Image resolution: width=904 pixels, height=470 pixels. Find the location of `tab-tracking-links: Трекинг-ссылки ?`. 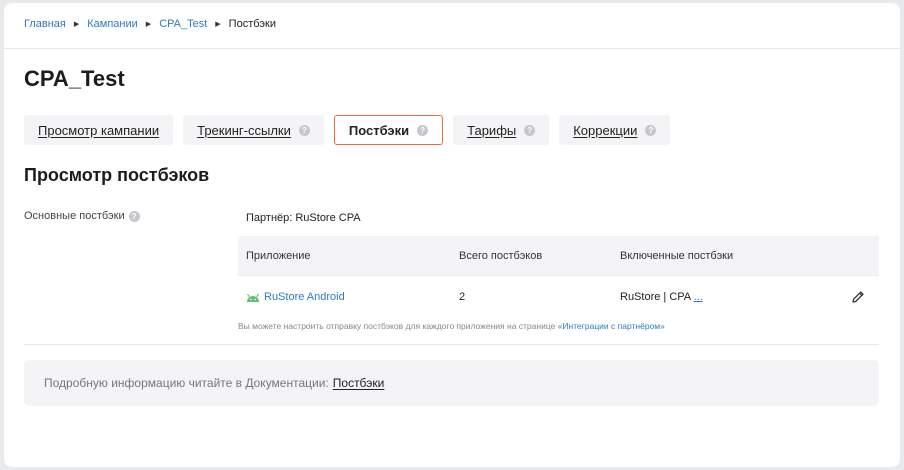

tab-tracking-links: Трекинг-ссылки ? is located at coordinates (253, 130).